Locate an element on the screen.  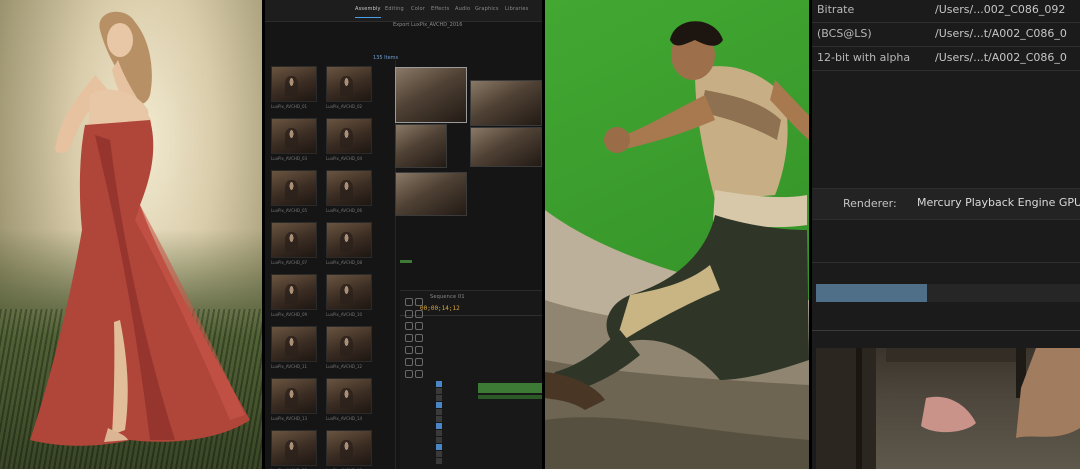
tab-effects: Effects is located at coordinates (440, 12).